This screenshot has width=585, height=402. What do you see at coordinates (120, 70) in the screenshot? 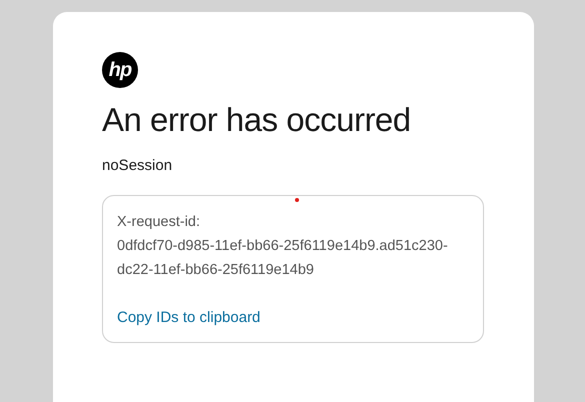
I see `logo: hp` at bounding box center [120, 70].